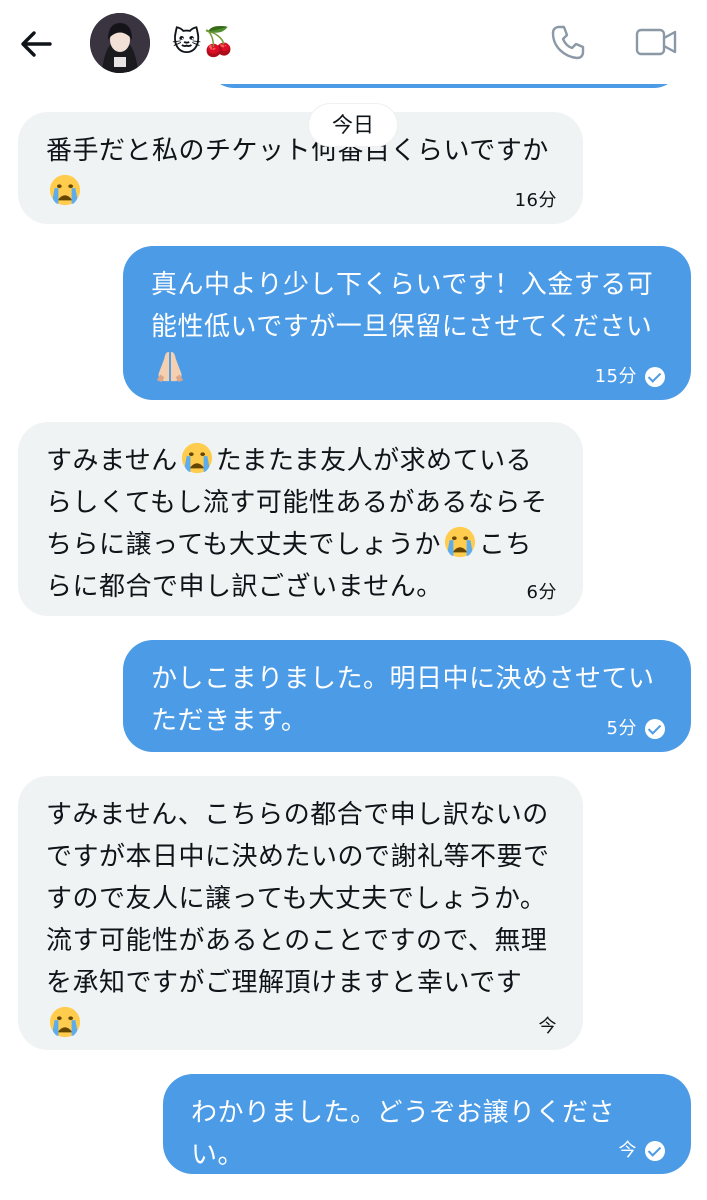  What do you see at coordinates (656, 42) in the screenshot?
I see `video-camera-icon` at bounding box center [656, 42].